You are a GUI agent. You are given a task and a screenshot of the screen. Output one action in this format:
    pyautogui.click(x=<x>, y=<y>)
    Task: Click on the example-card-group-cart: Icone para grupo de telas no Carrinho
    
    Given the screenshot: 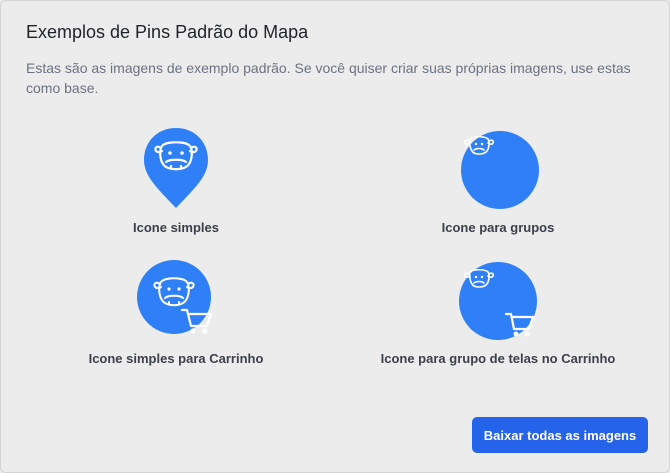 What is the action you would take?
    pyautogui.click(x=498, y=319)
    